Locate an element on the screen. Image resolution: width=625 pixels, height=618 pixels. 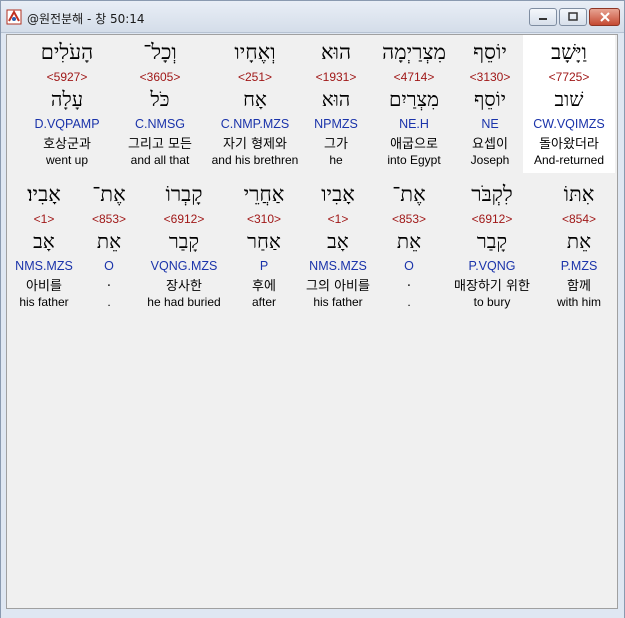
lemma-word: עָלָה is located at coordinates (67, 99).